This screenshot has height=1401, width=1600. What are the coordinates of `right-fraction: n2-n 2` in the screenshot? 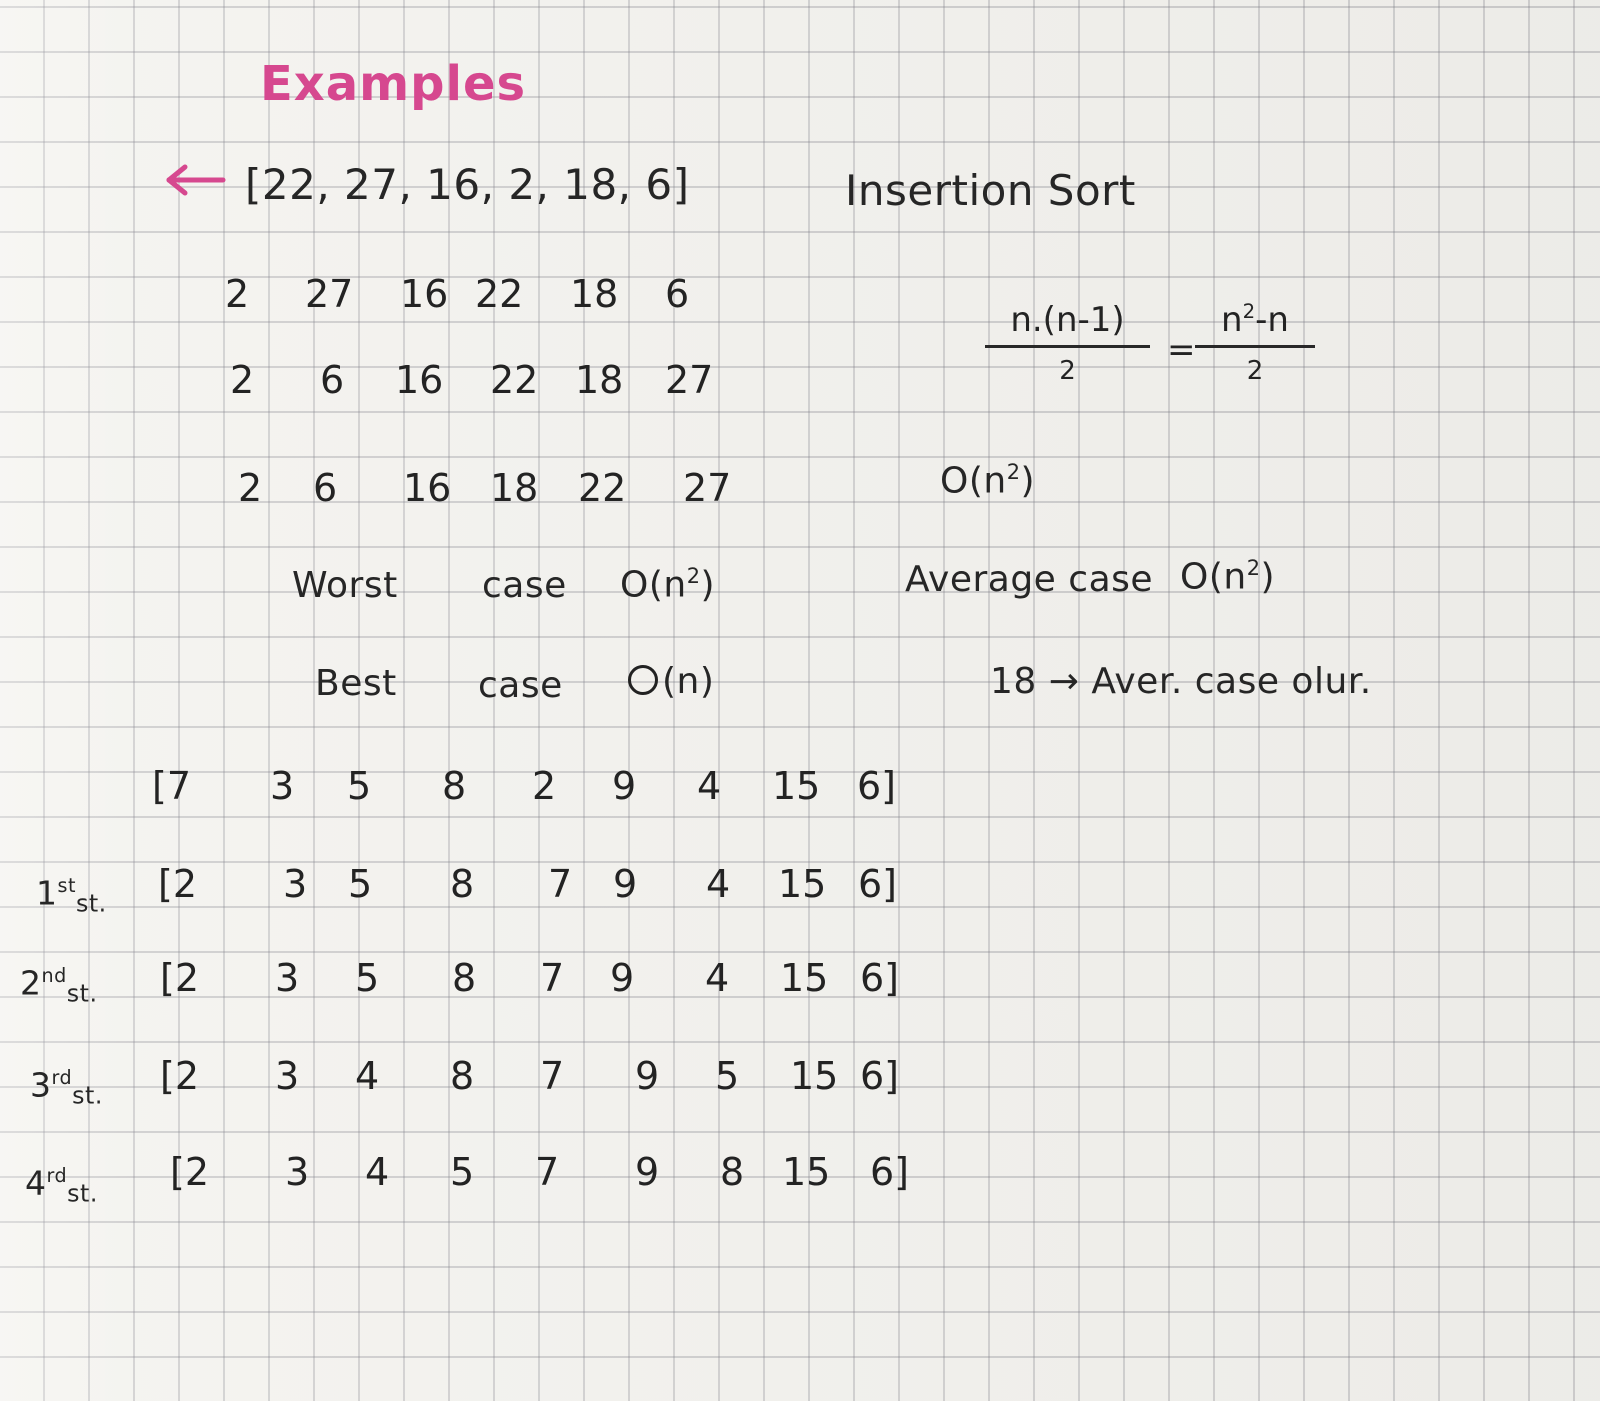 It's located at (1255, 343).